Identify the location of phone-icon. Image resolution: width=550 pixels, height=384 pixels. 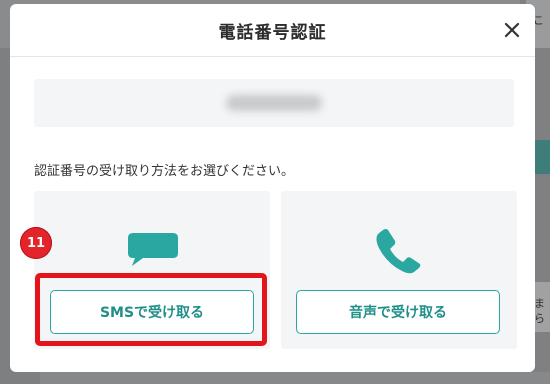
(398, 251).